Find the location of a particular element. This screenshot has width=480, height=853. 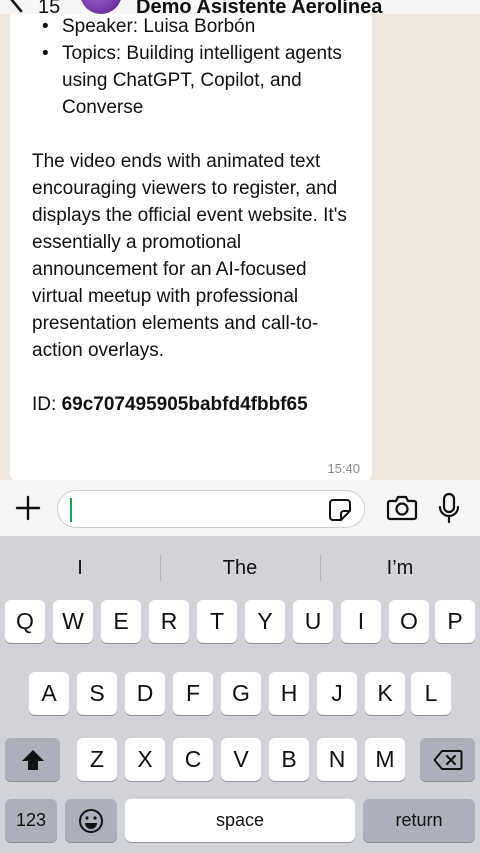

id-label: ID: is located at coordinates (44, 404).